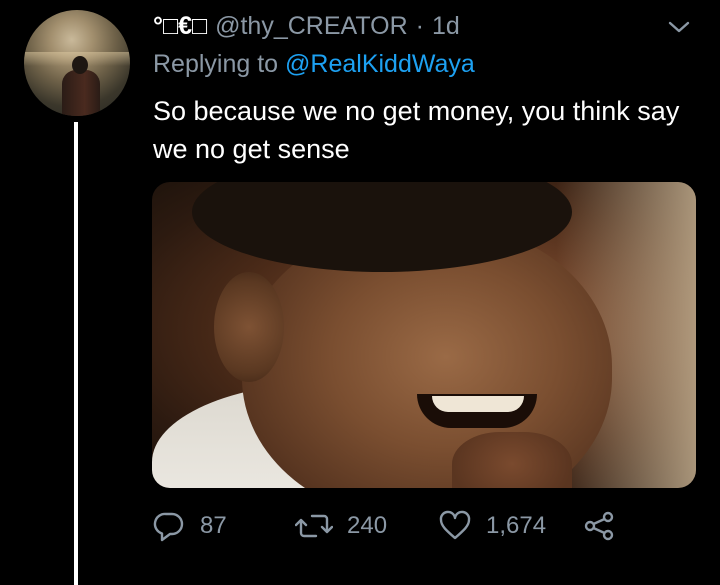 The height and width of the screenshot is (585, 720). I want to click on share-icon, so click(599, 526).